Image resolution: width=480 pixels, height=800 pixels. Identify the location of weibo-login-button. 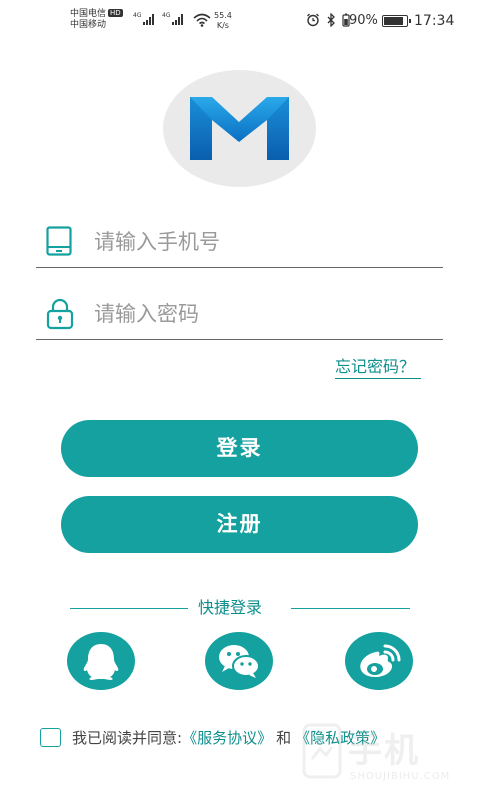
(379, 661).